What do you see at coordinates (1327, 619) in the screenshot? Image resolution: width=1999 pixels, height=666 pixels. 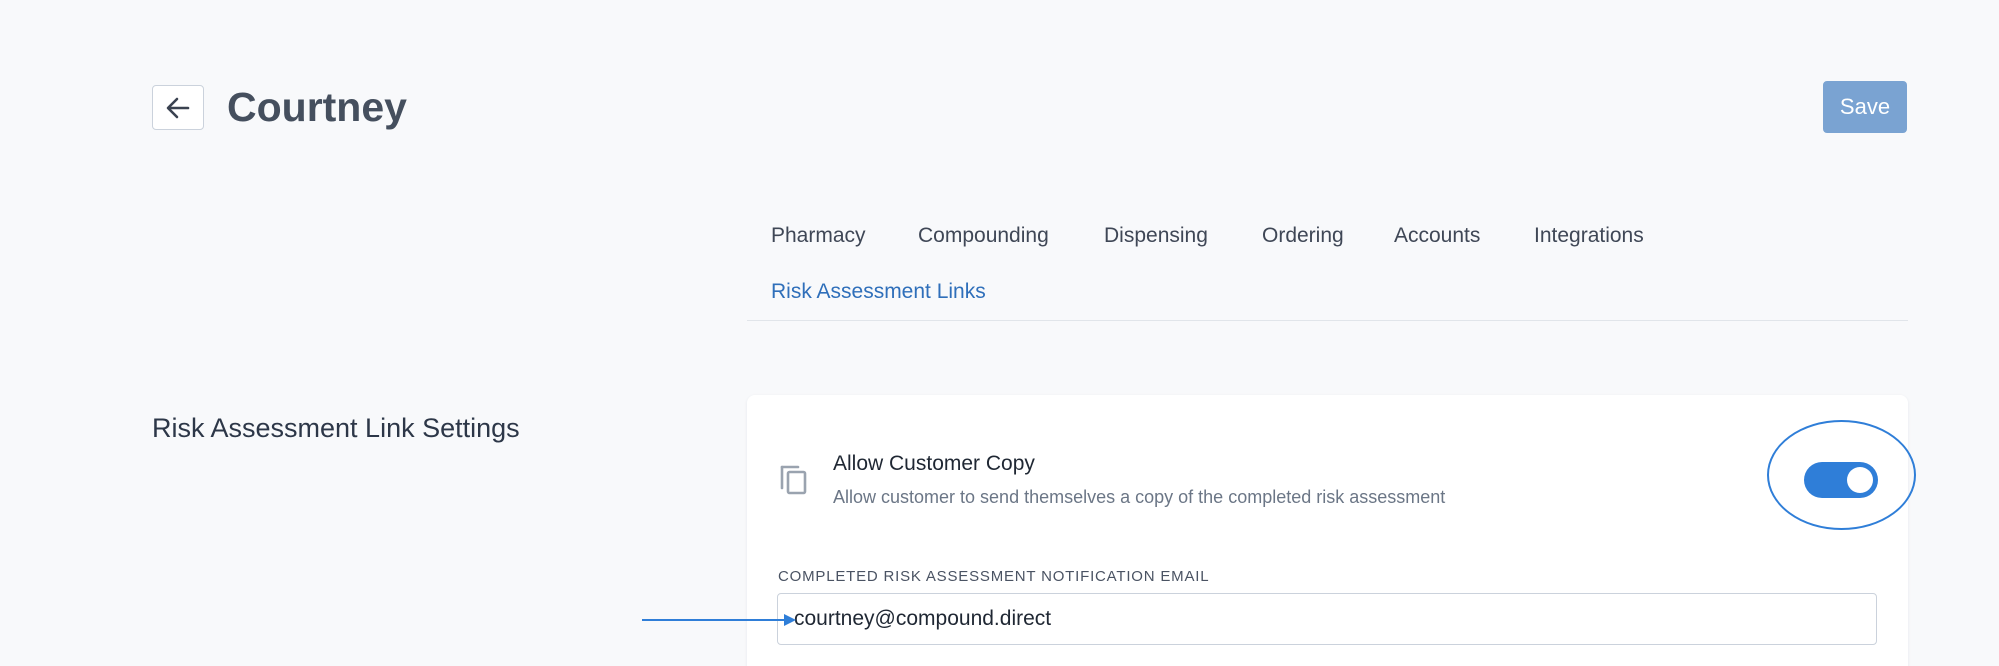 I see `notification-email-input` at bounding box center [1327, 619].